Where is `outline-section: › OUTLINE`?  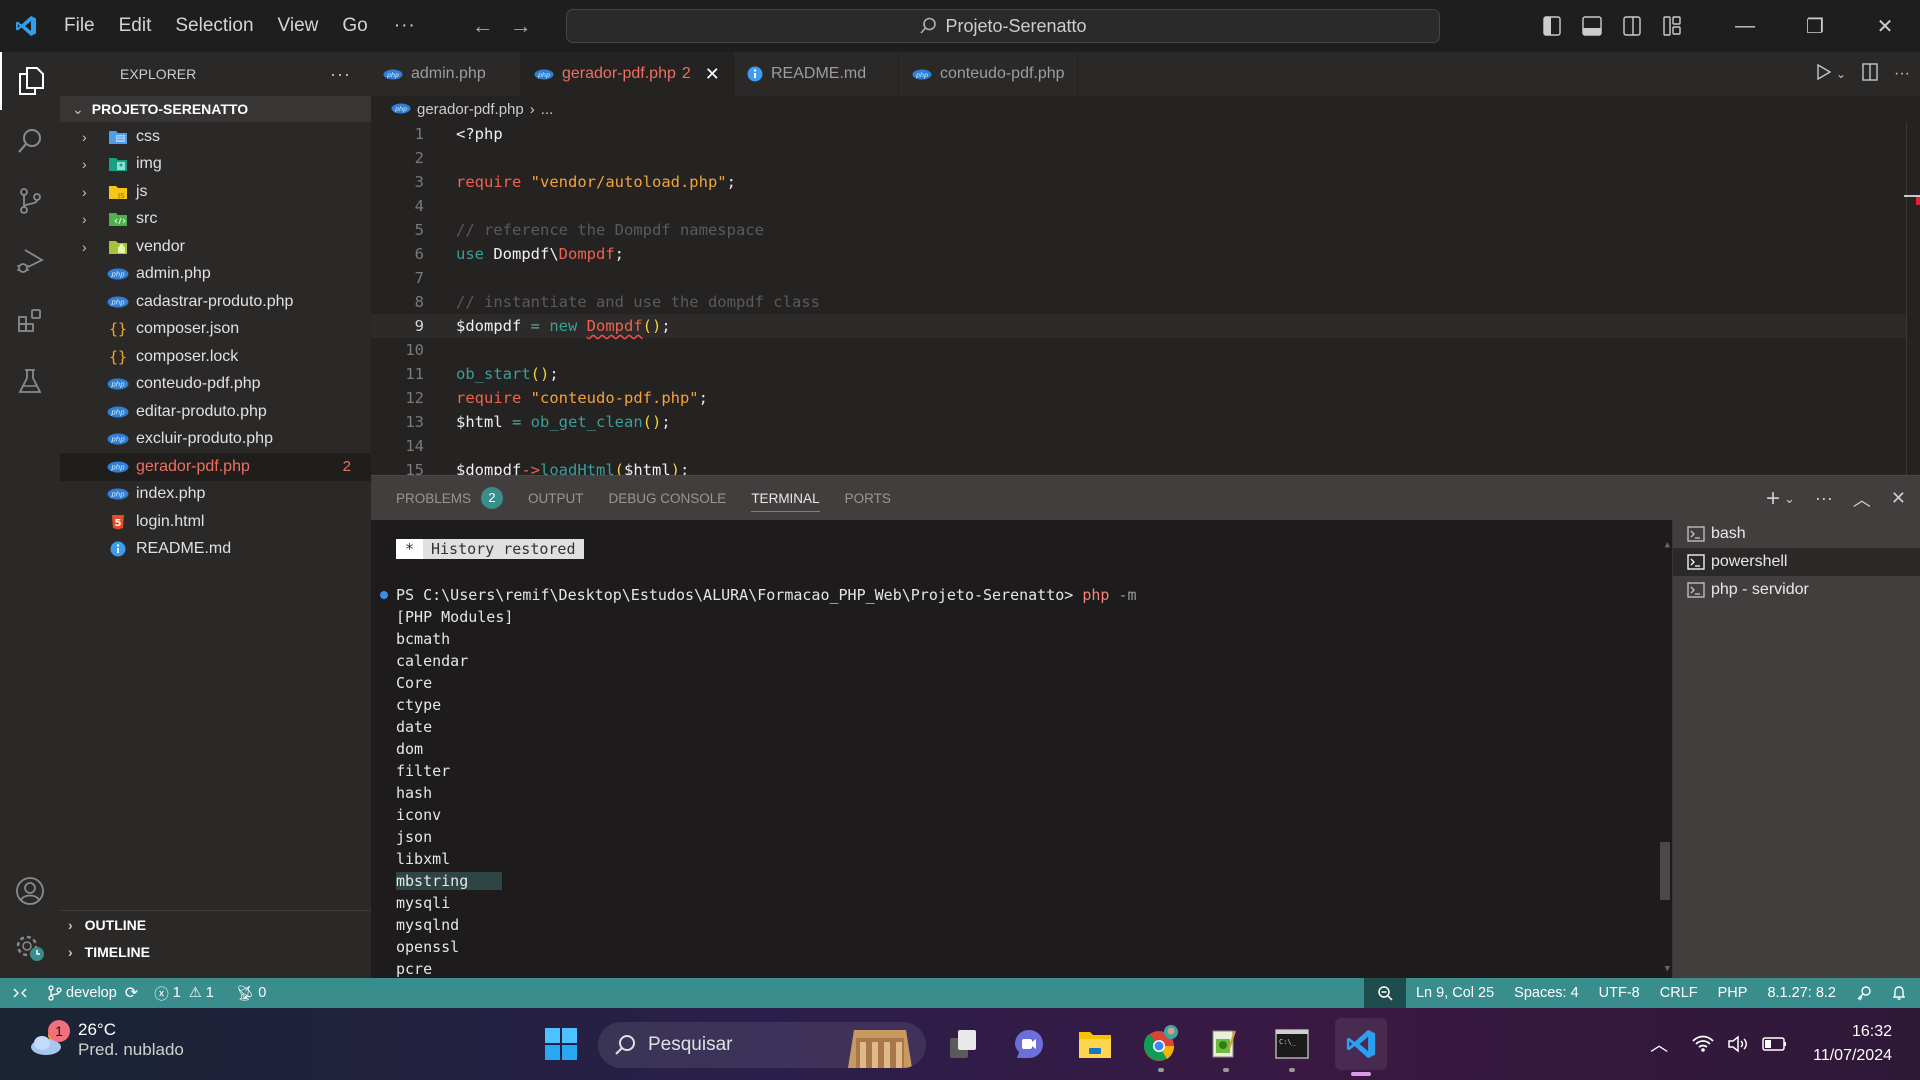
outline-section: › OUTLINE is located at coordinates (215, 924).